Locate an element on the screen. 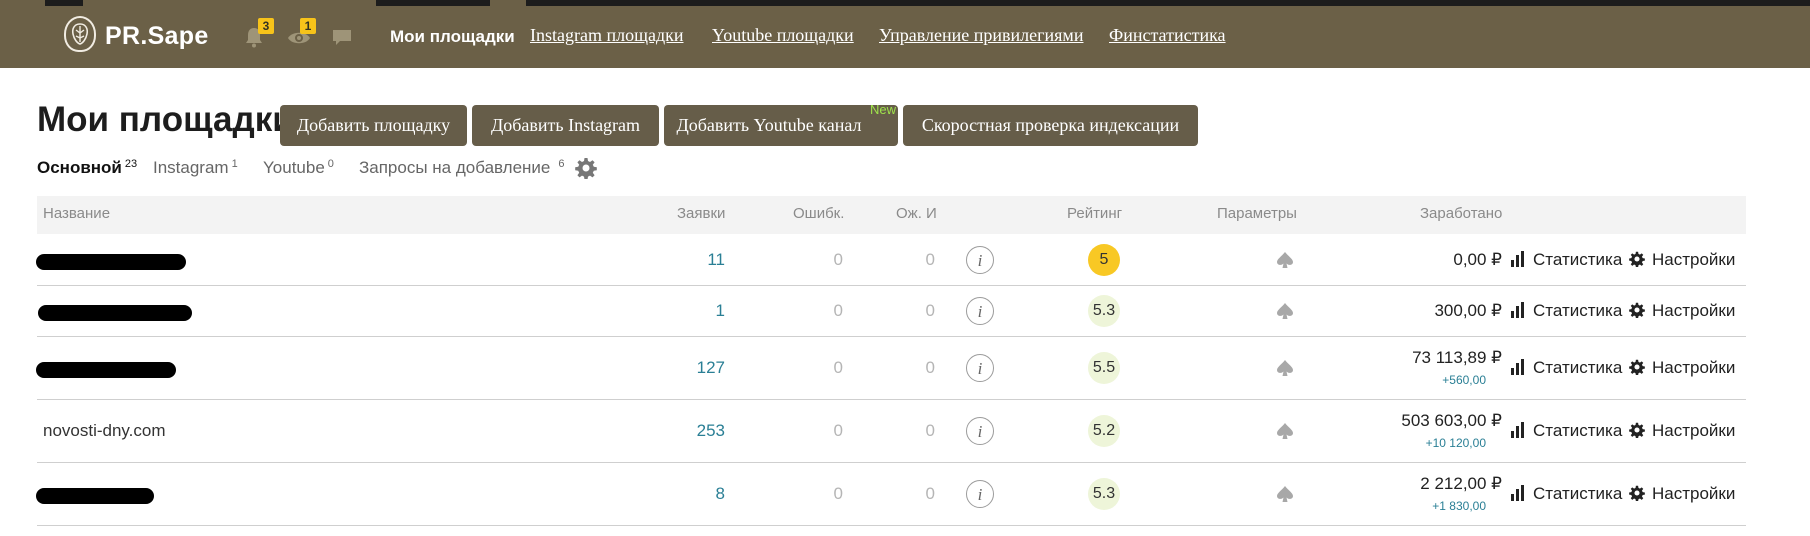  tab-youtube-count: 0 is located at coordinates (330, 164).